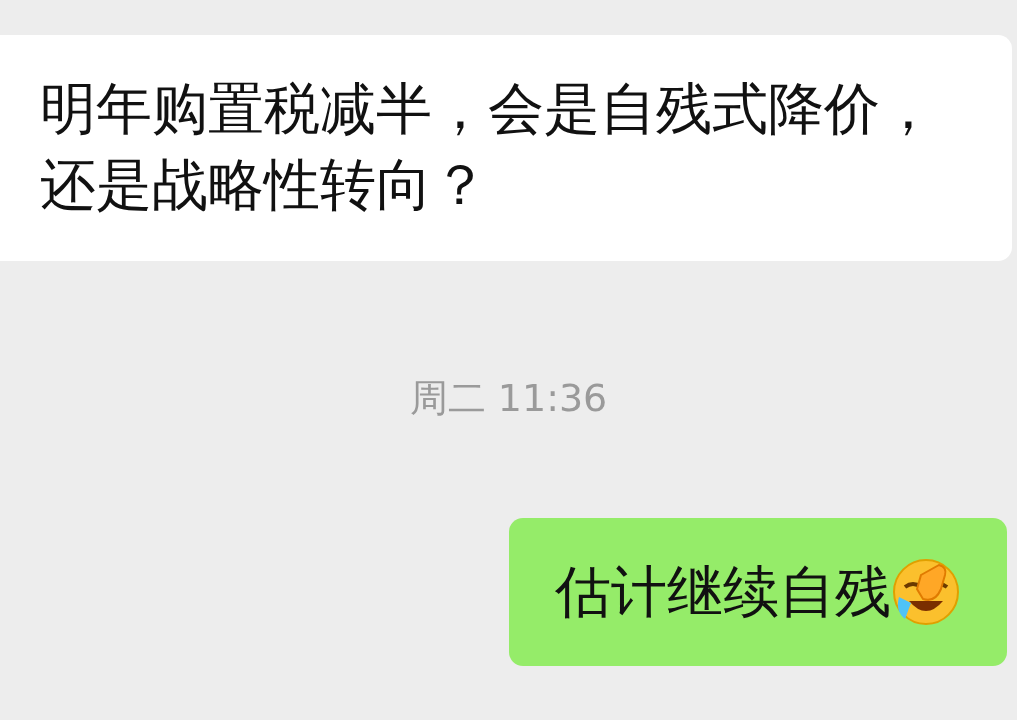 This screenshot has height=720, width=1017. Describe the element at coordinates (723, 592) in the screenshot. I see `message-text: 估计继续自残` at that location.